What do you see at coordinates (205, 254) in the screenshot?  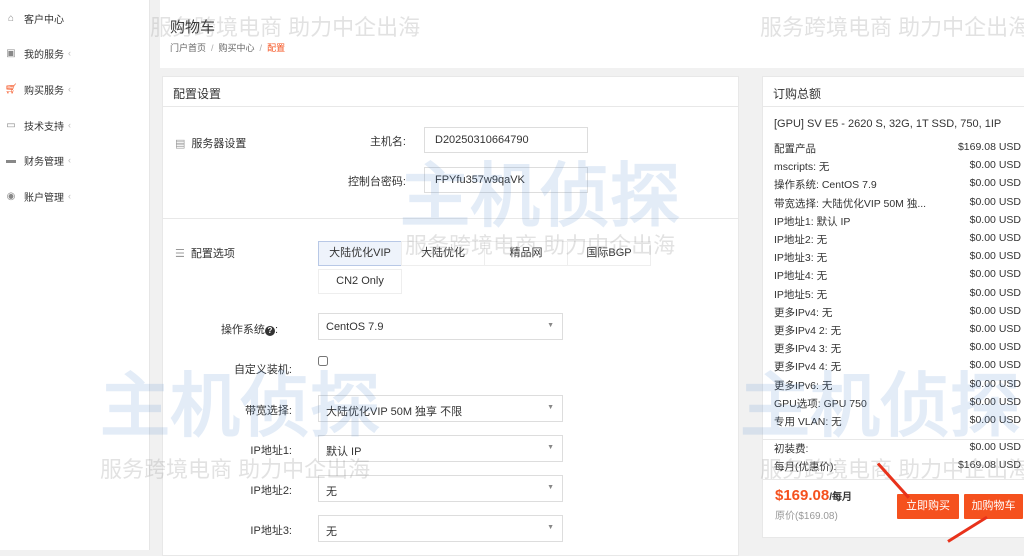 I see `config-options-heading: ☰ 配置选项` at bounding box center [205, 254].